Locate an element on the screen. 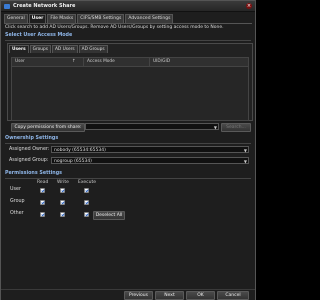 This screenshot has width=320, height=300. subtab-ad-groups: AD Groups is located at coordinates (93, 49).